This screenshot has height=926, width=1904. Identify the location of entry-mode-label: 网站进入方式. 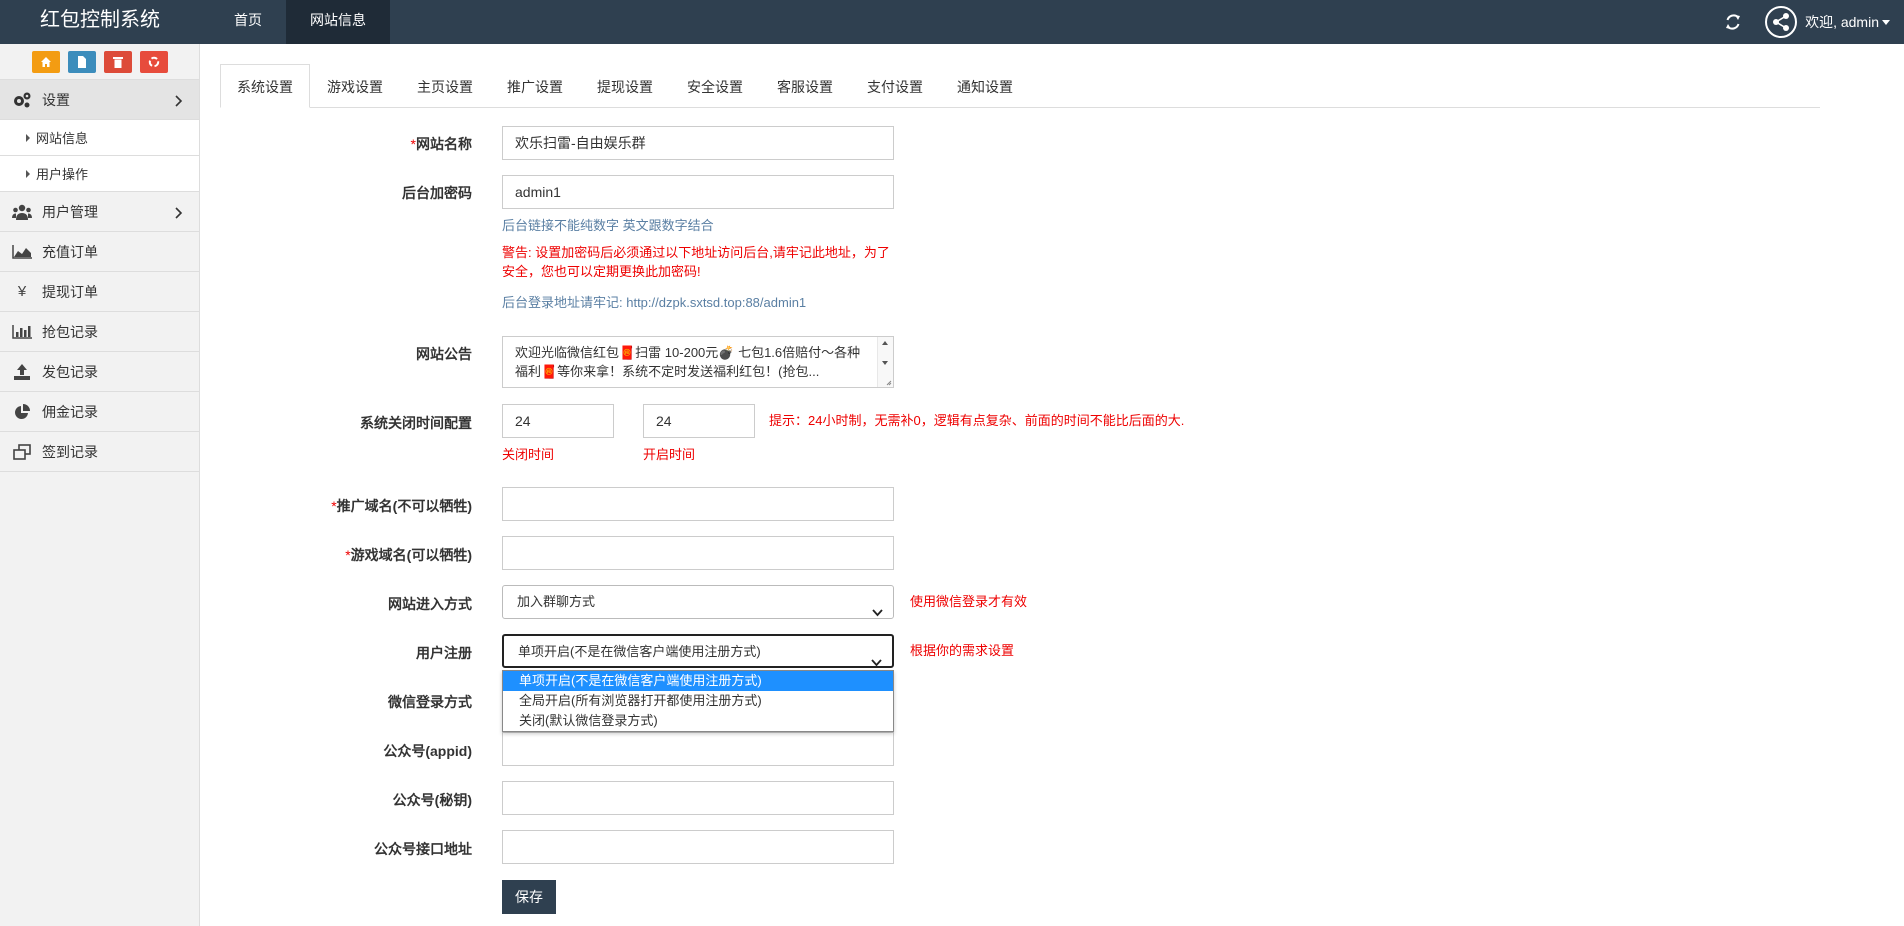
(430, 604).